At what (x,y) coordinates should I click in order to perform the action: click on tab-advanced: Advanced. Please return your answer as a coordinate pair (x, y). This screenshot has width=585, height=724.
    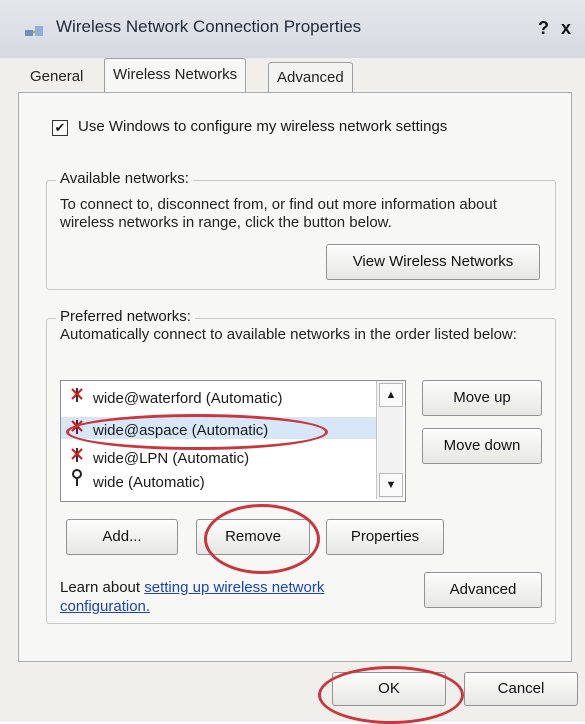
    Looking at the image, I should click on (310, 77).